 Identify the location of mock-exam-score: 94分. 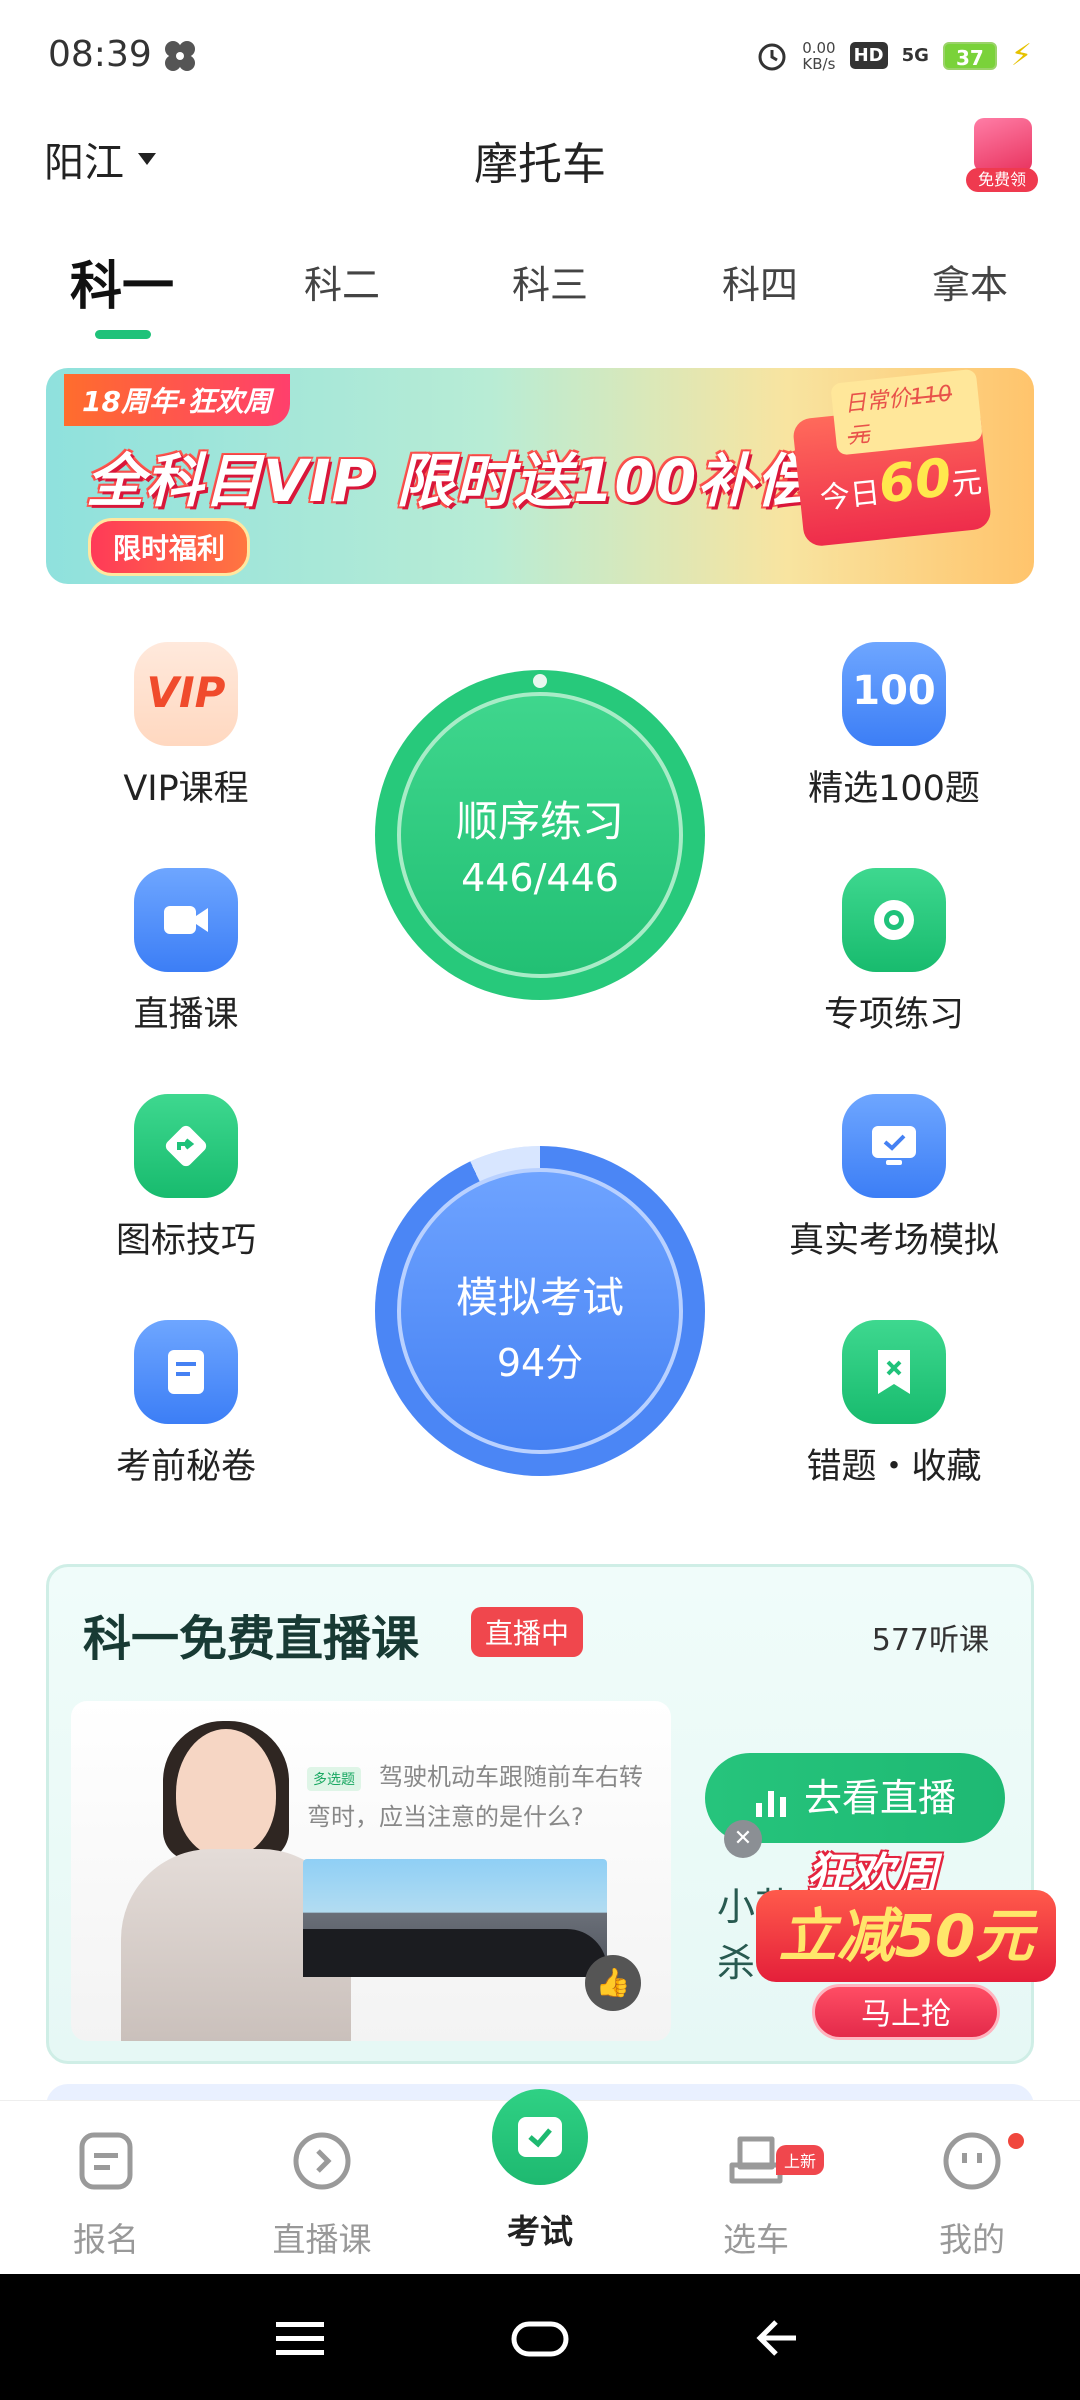
(540, 1363).